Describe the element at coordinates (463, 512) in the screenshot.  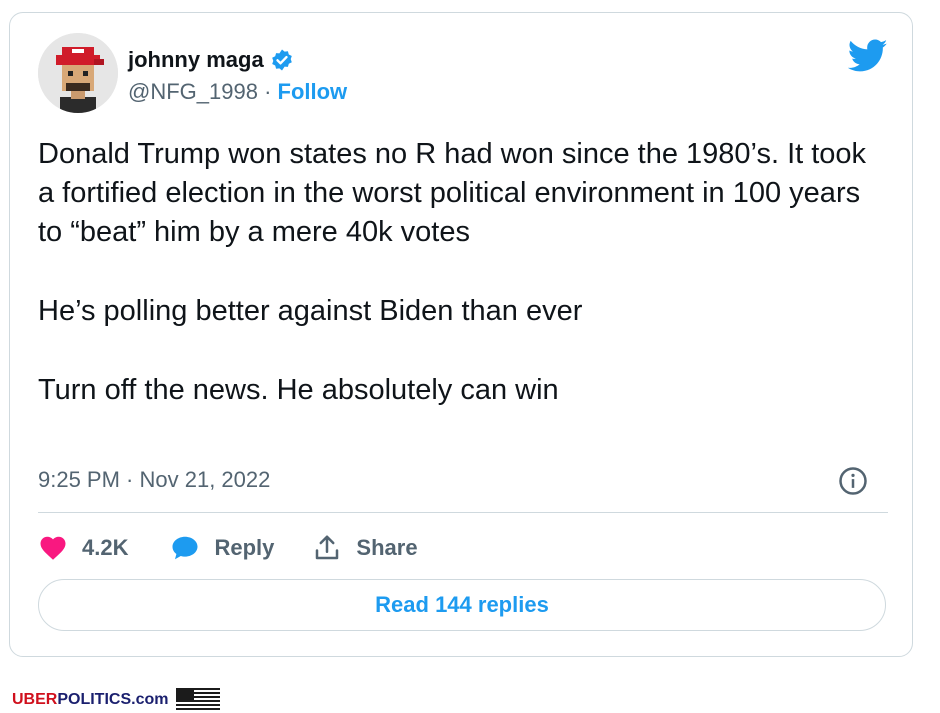
I see `divider` at that location.